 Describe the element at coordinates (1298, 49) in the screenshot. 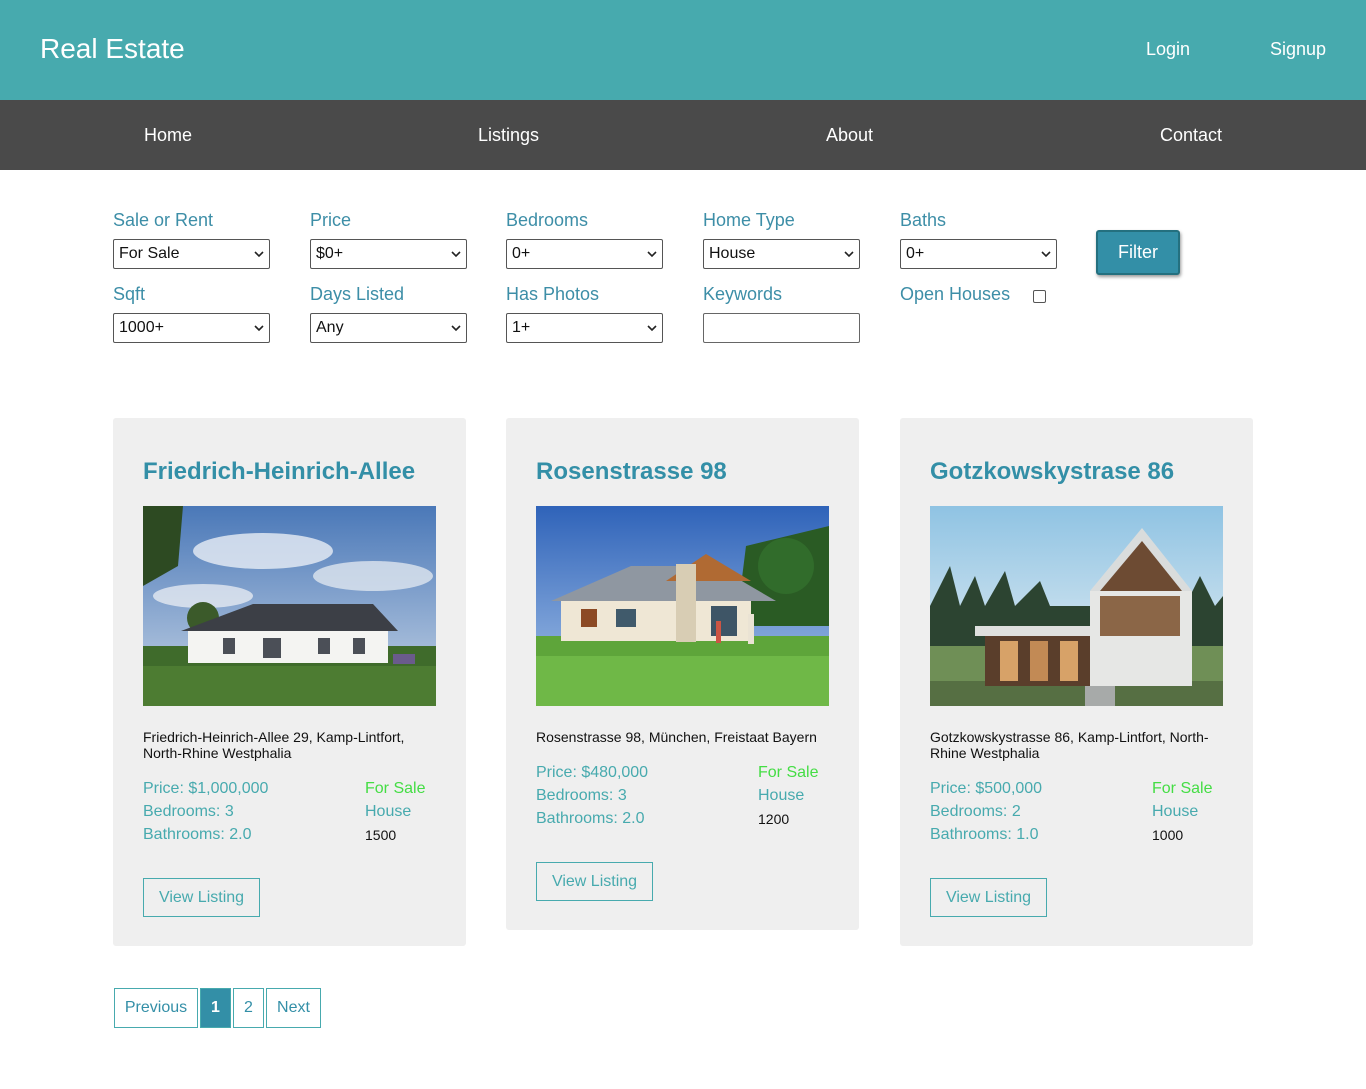

I see `signup-link: Signup` at that location.